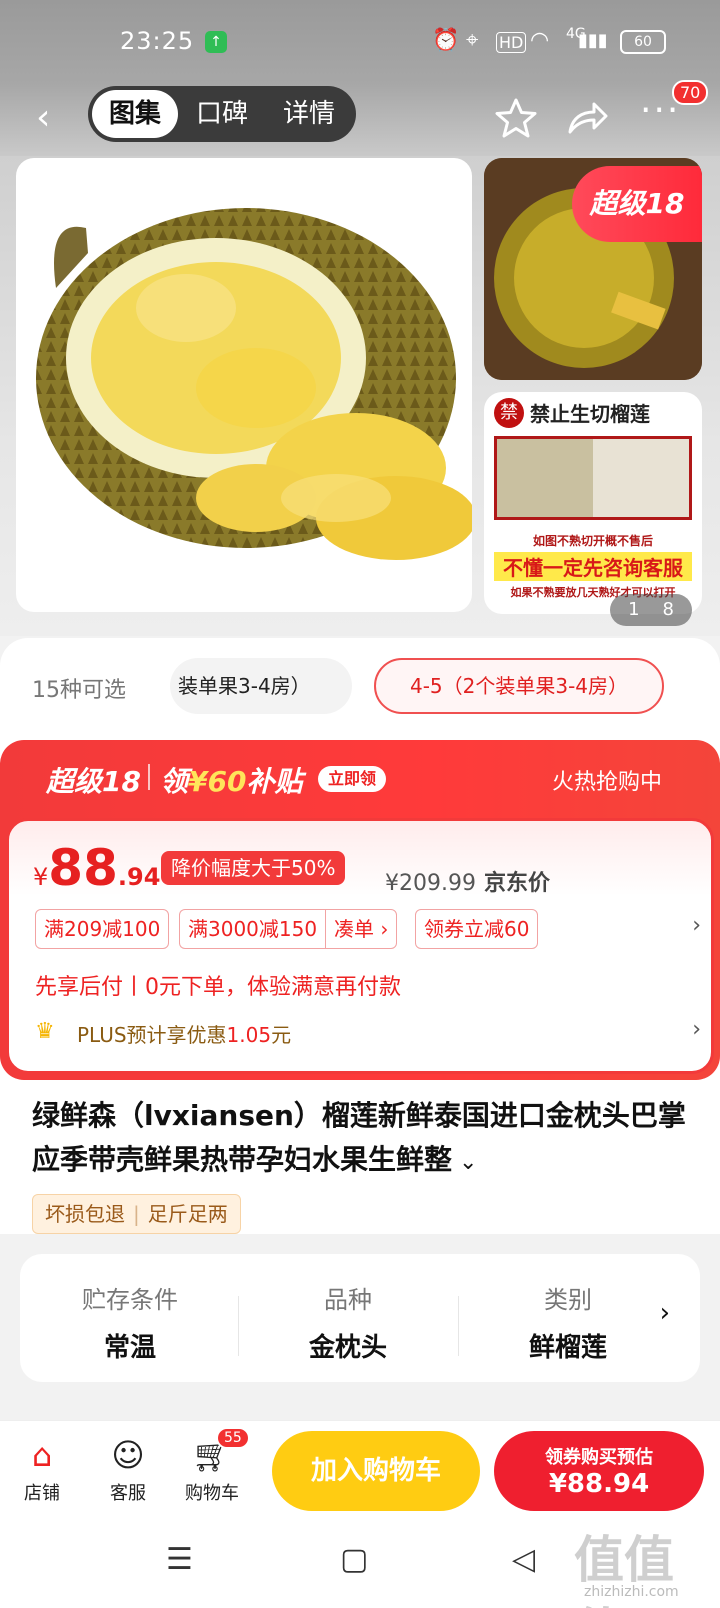  I want to click on add-to-cart-button: 加入购物车, so click(376, 1471).